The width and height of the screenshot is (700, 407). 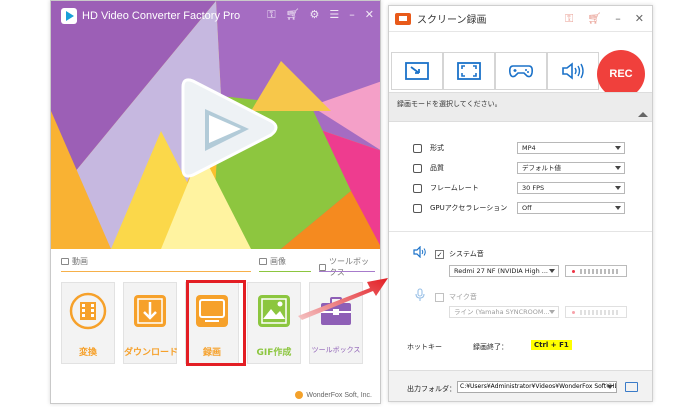 I want to click on system-audio-row: ✓ システム音, so click(x=459, y=254).